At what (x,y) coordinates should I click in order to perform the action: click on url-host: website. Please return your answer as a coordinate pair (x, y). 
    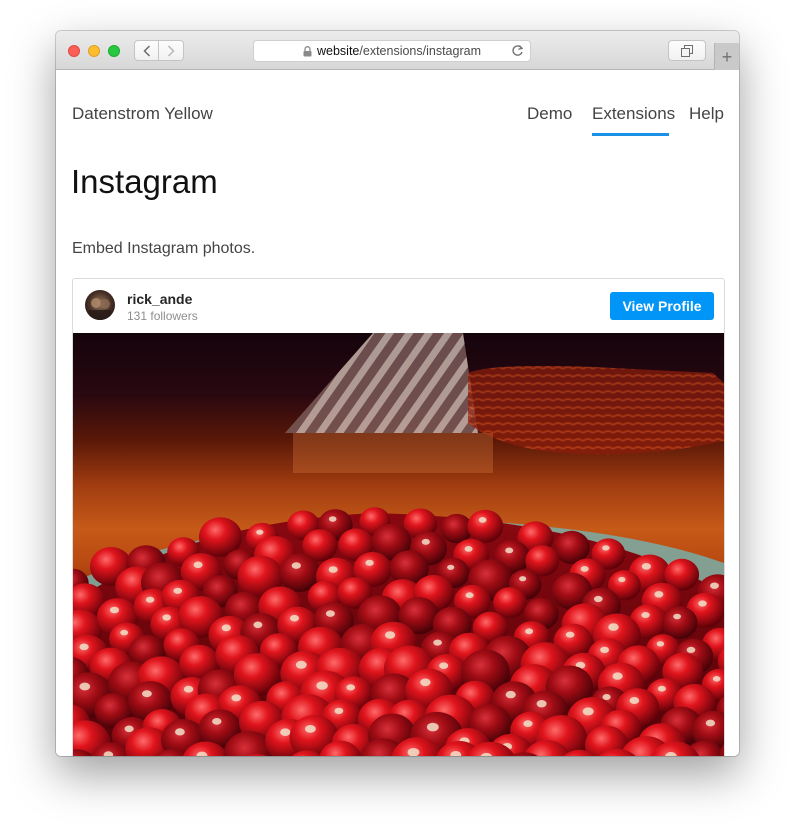
    Looking at the image, I should click on (338, 51).